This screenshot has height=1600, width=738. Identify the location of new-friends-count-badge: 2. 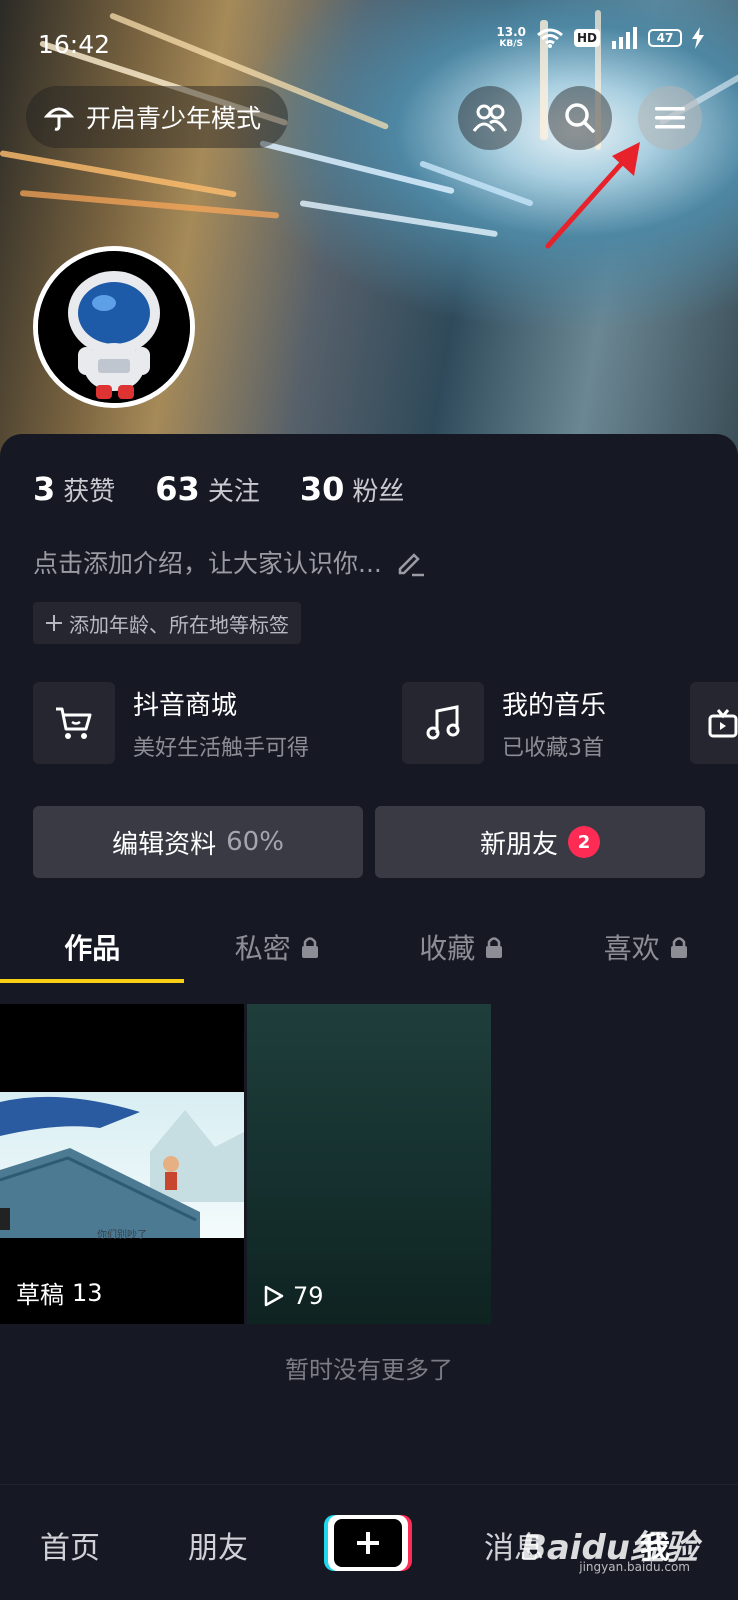
(584, 842).